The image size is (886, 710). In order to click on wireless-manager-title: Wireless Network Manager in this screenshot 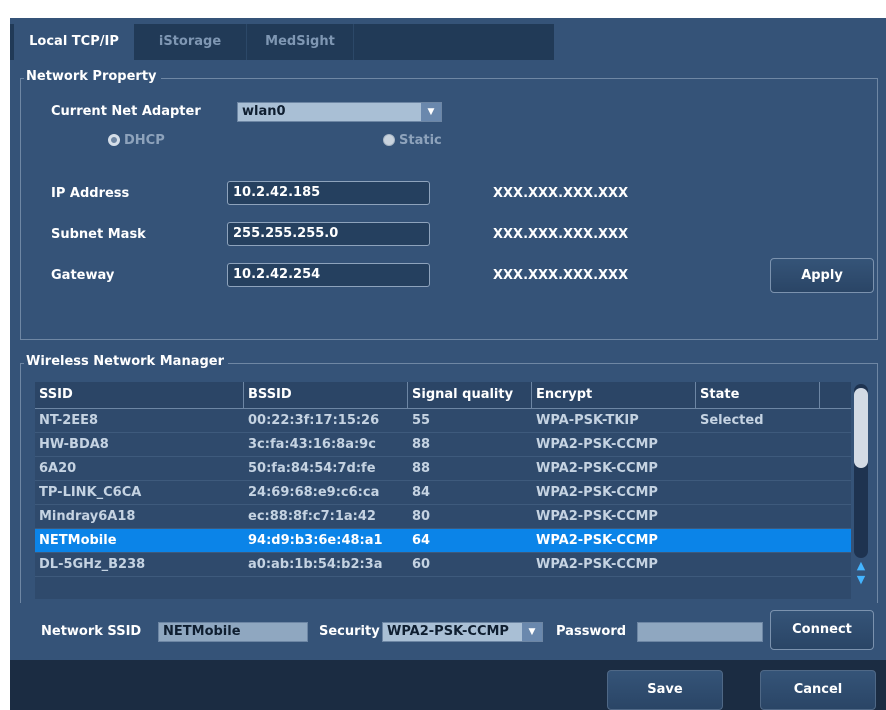, I will do `click(126, 361)`.